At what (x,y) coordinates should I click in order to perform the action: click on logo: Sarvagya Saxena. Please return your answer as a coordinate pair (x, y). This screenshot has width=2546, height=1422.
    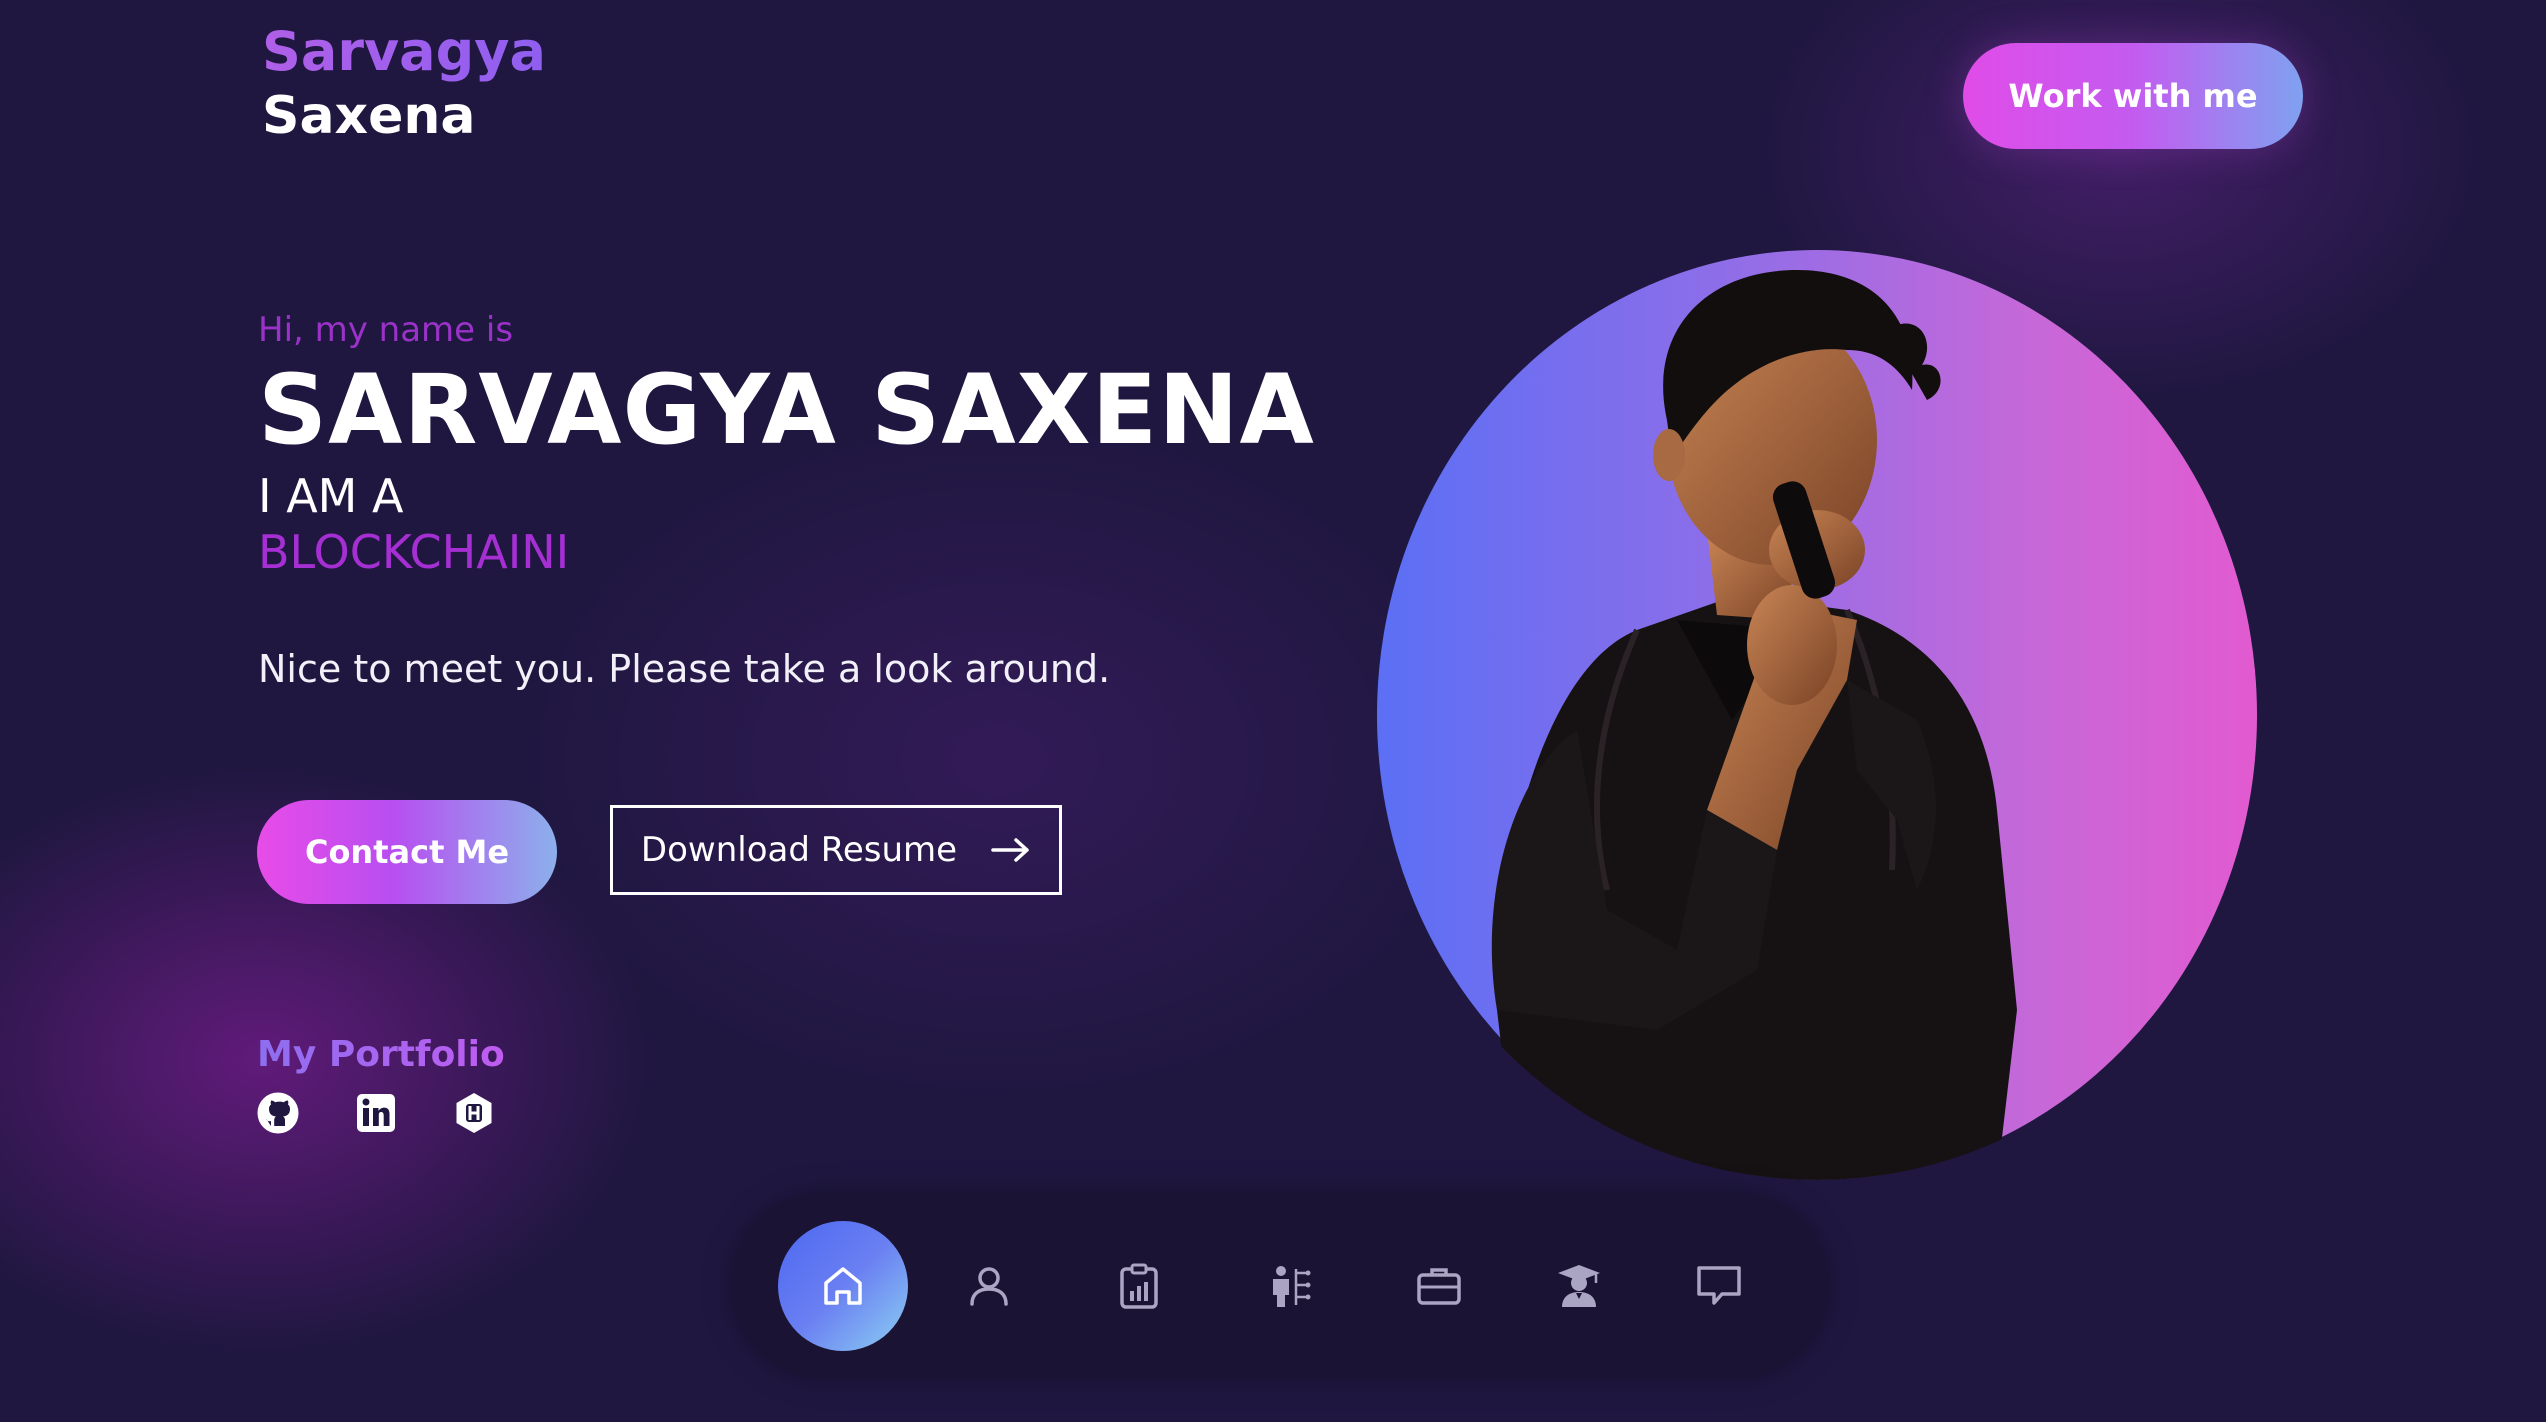
    Looking at the image, I should click on (404, 84).